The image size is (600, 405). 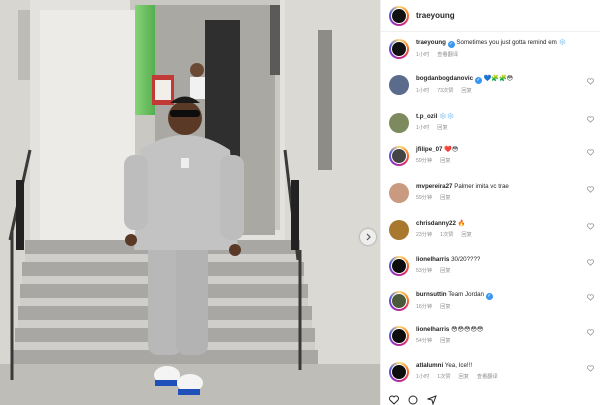 I want to click on comment-username: chrisdanny22, so click(x=436, y=223).